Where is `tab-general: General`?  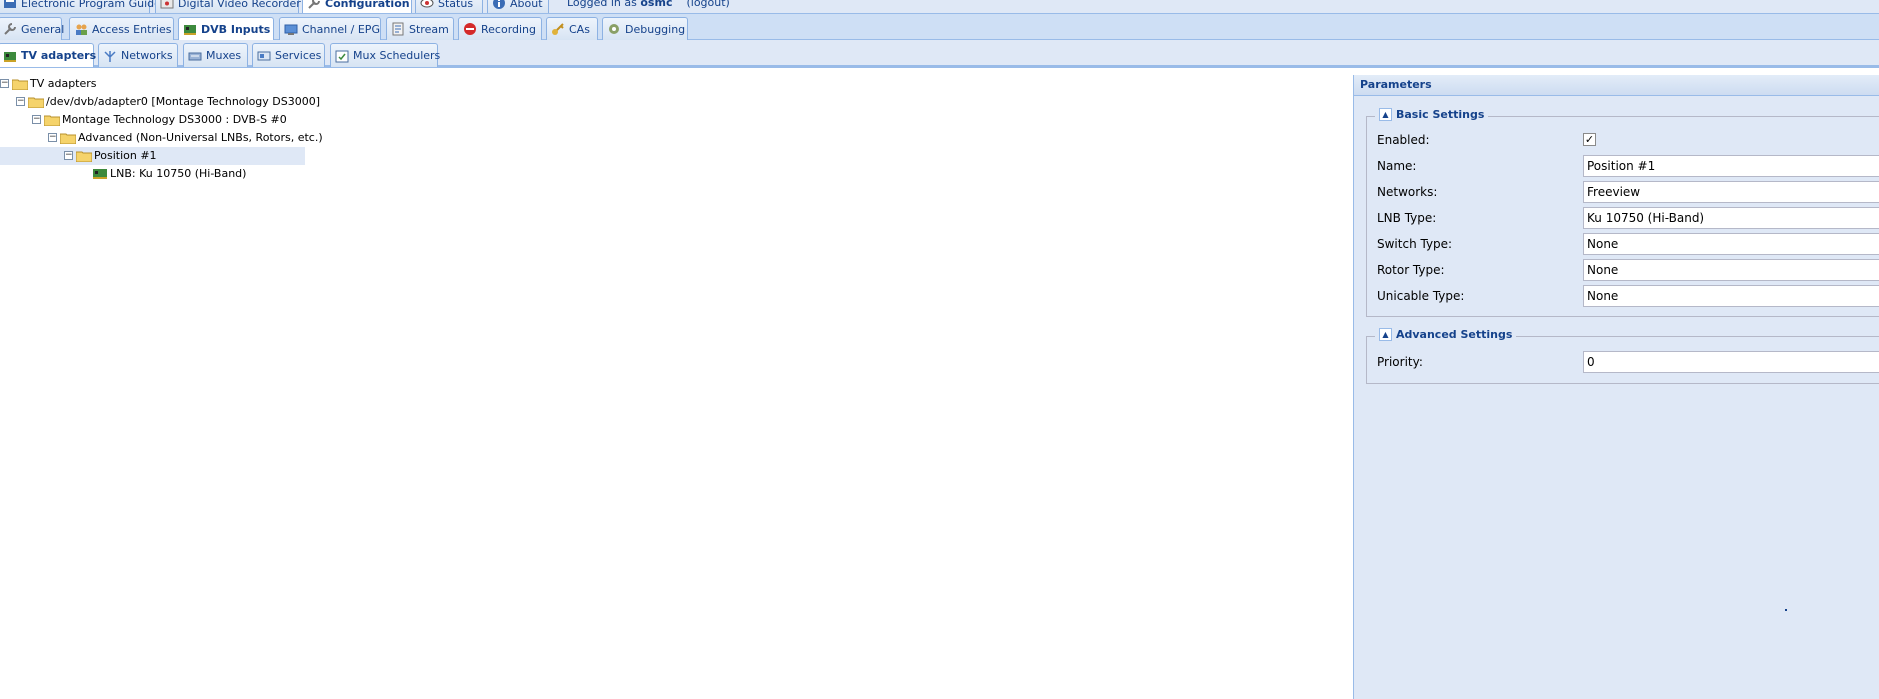 tab-general: General is located at coordinates (32, 28).